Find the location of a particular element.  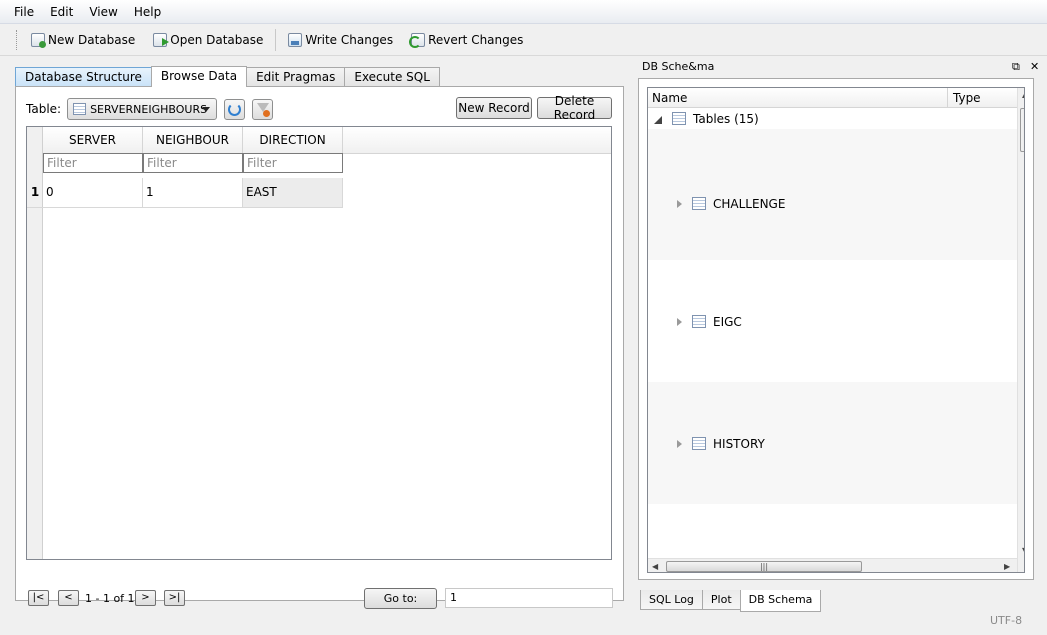

table-select: SERVERNEIGHBOURS is located at coordinates (142, 109).